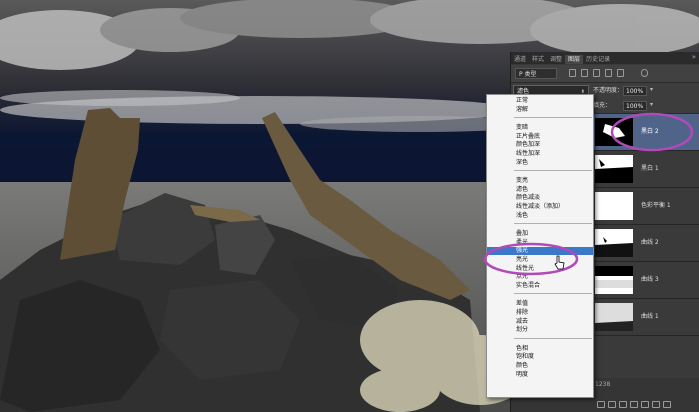 Image resolution: width=699 pixels, height=412 pixels. What do you see at coordinates (656, 404) in the screenshot?
I see `new-layer-icon` at bounding box center [656, 404].